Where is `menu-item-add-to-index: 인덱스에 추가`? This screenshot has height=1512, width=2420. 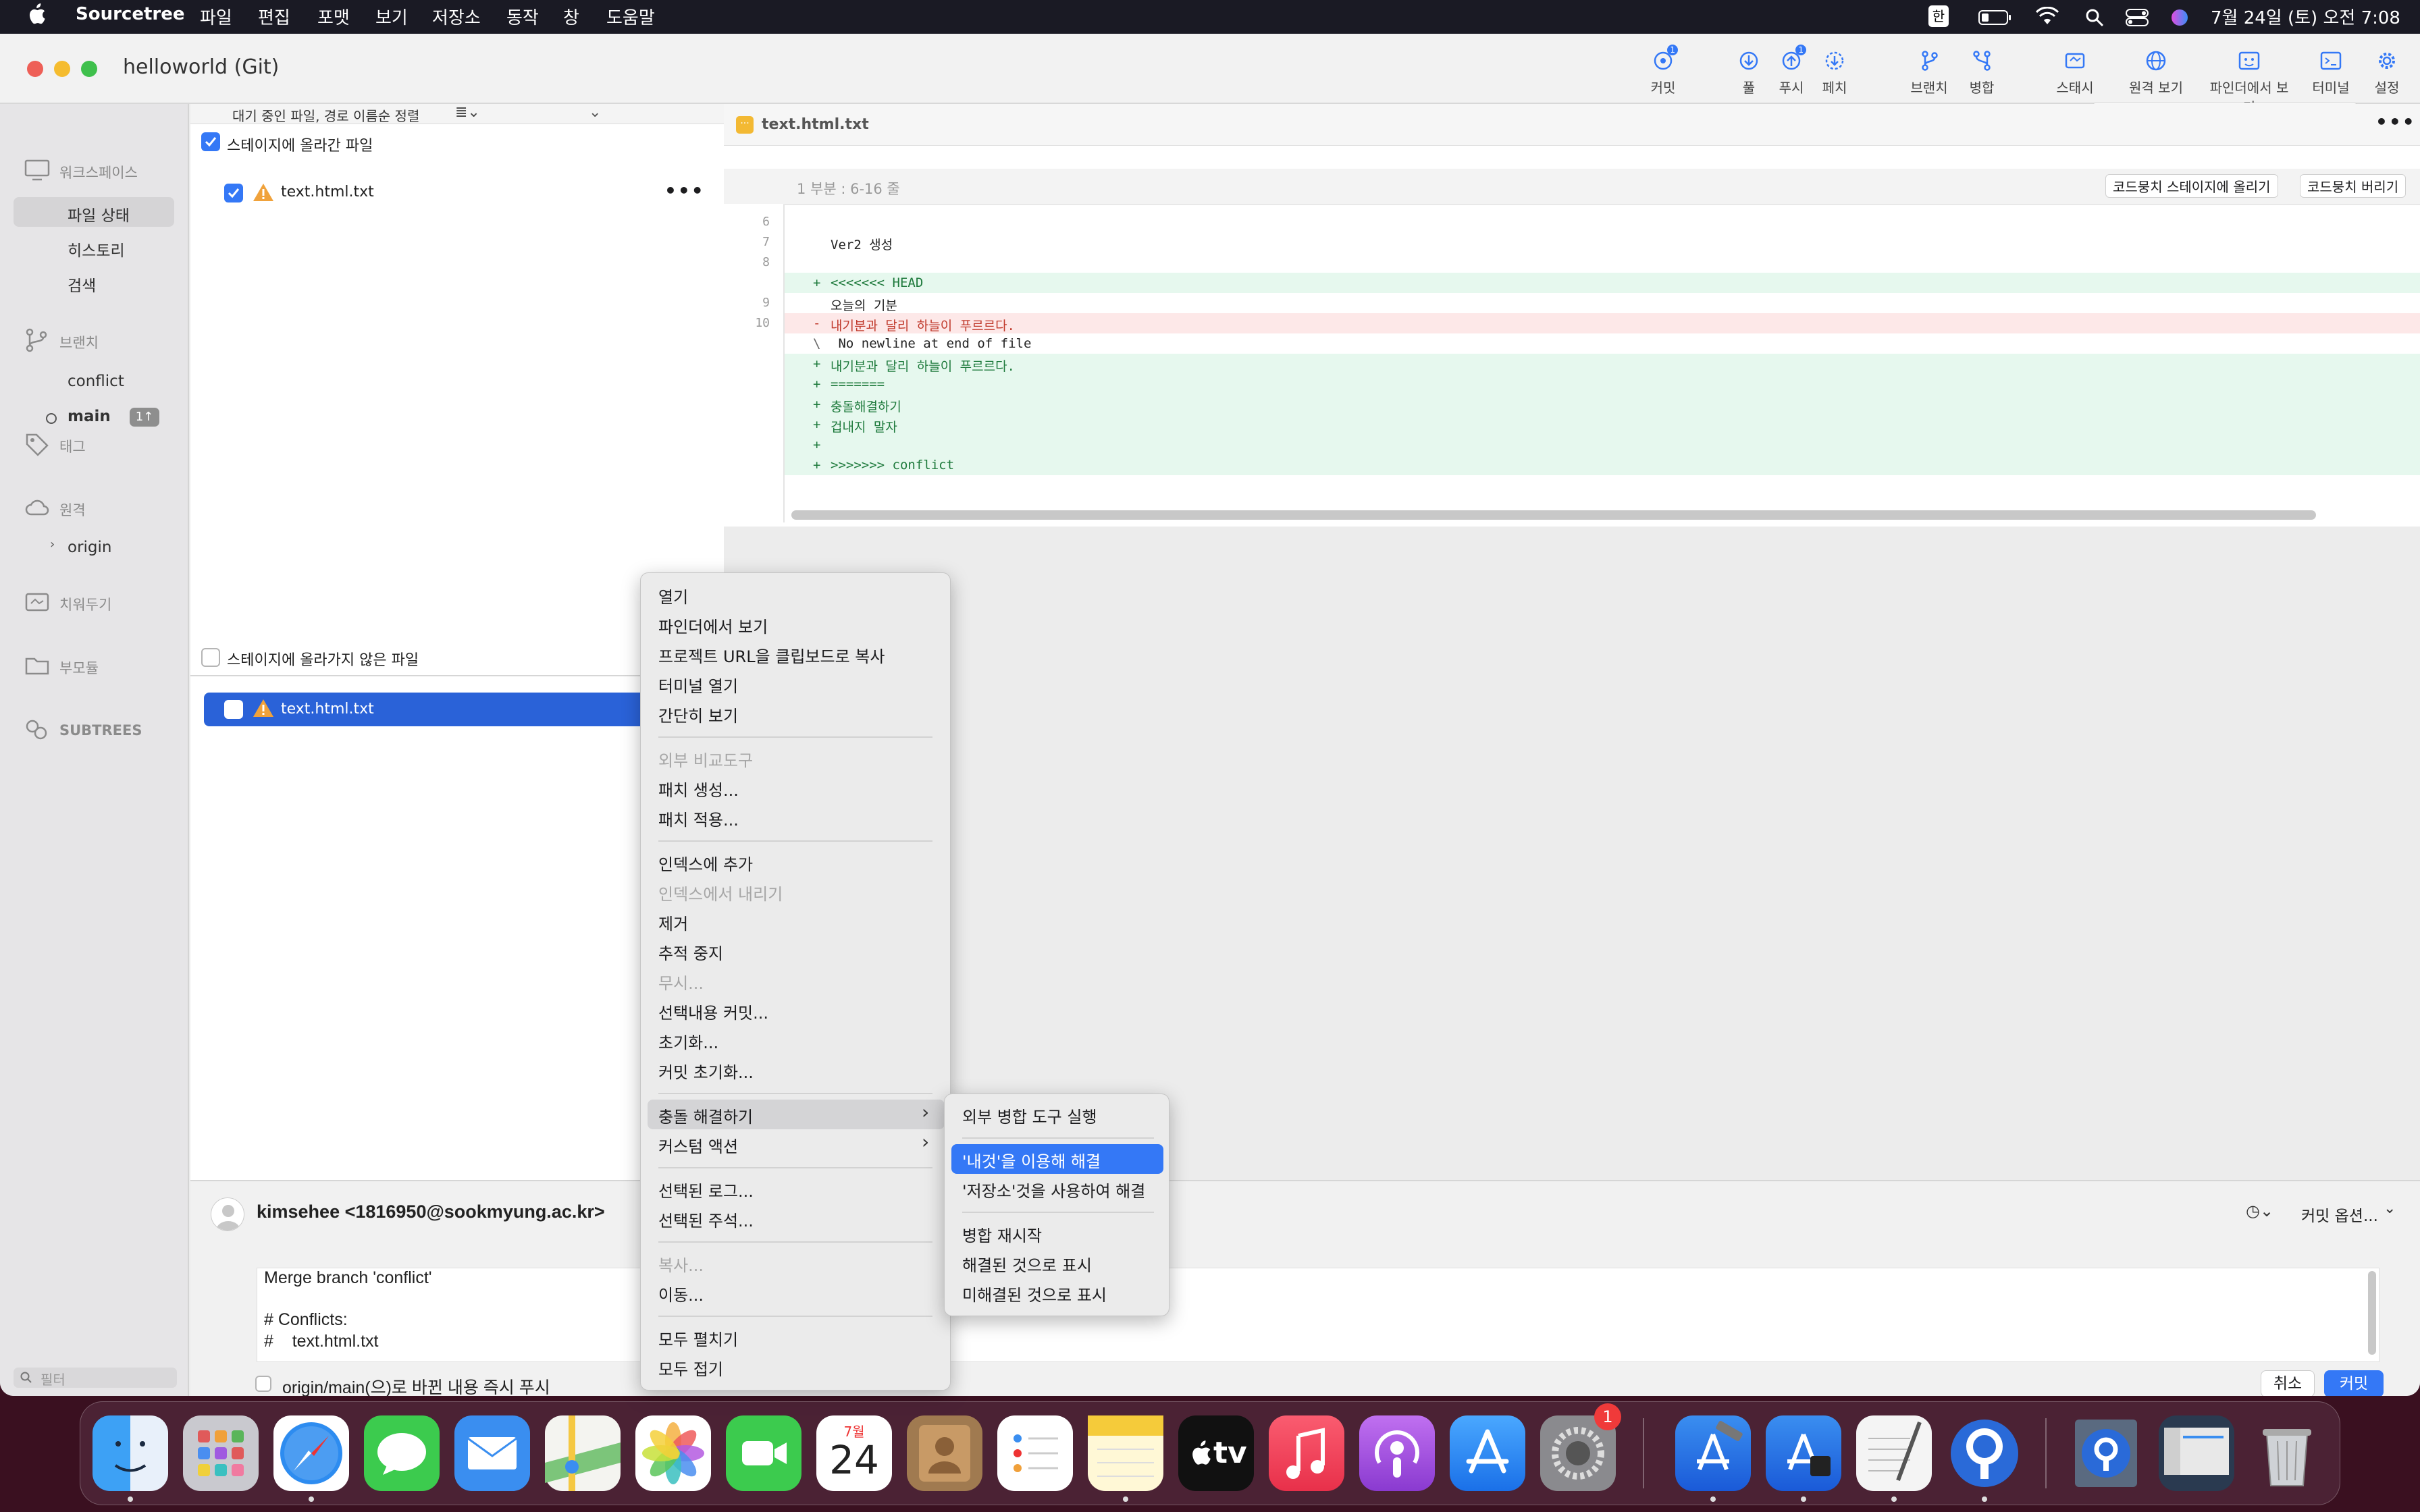 menu-item-add-to-index: 인덱스에 추가 is located at coordinates (705, 863).